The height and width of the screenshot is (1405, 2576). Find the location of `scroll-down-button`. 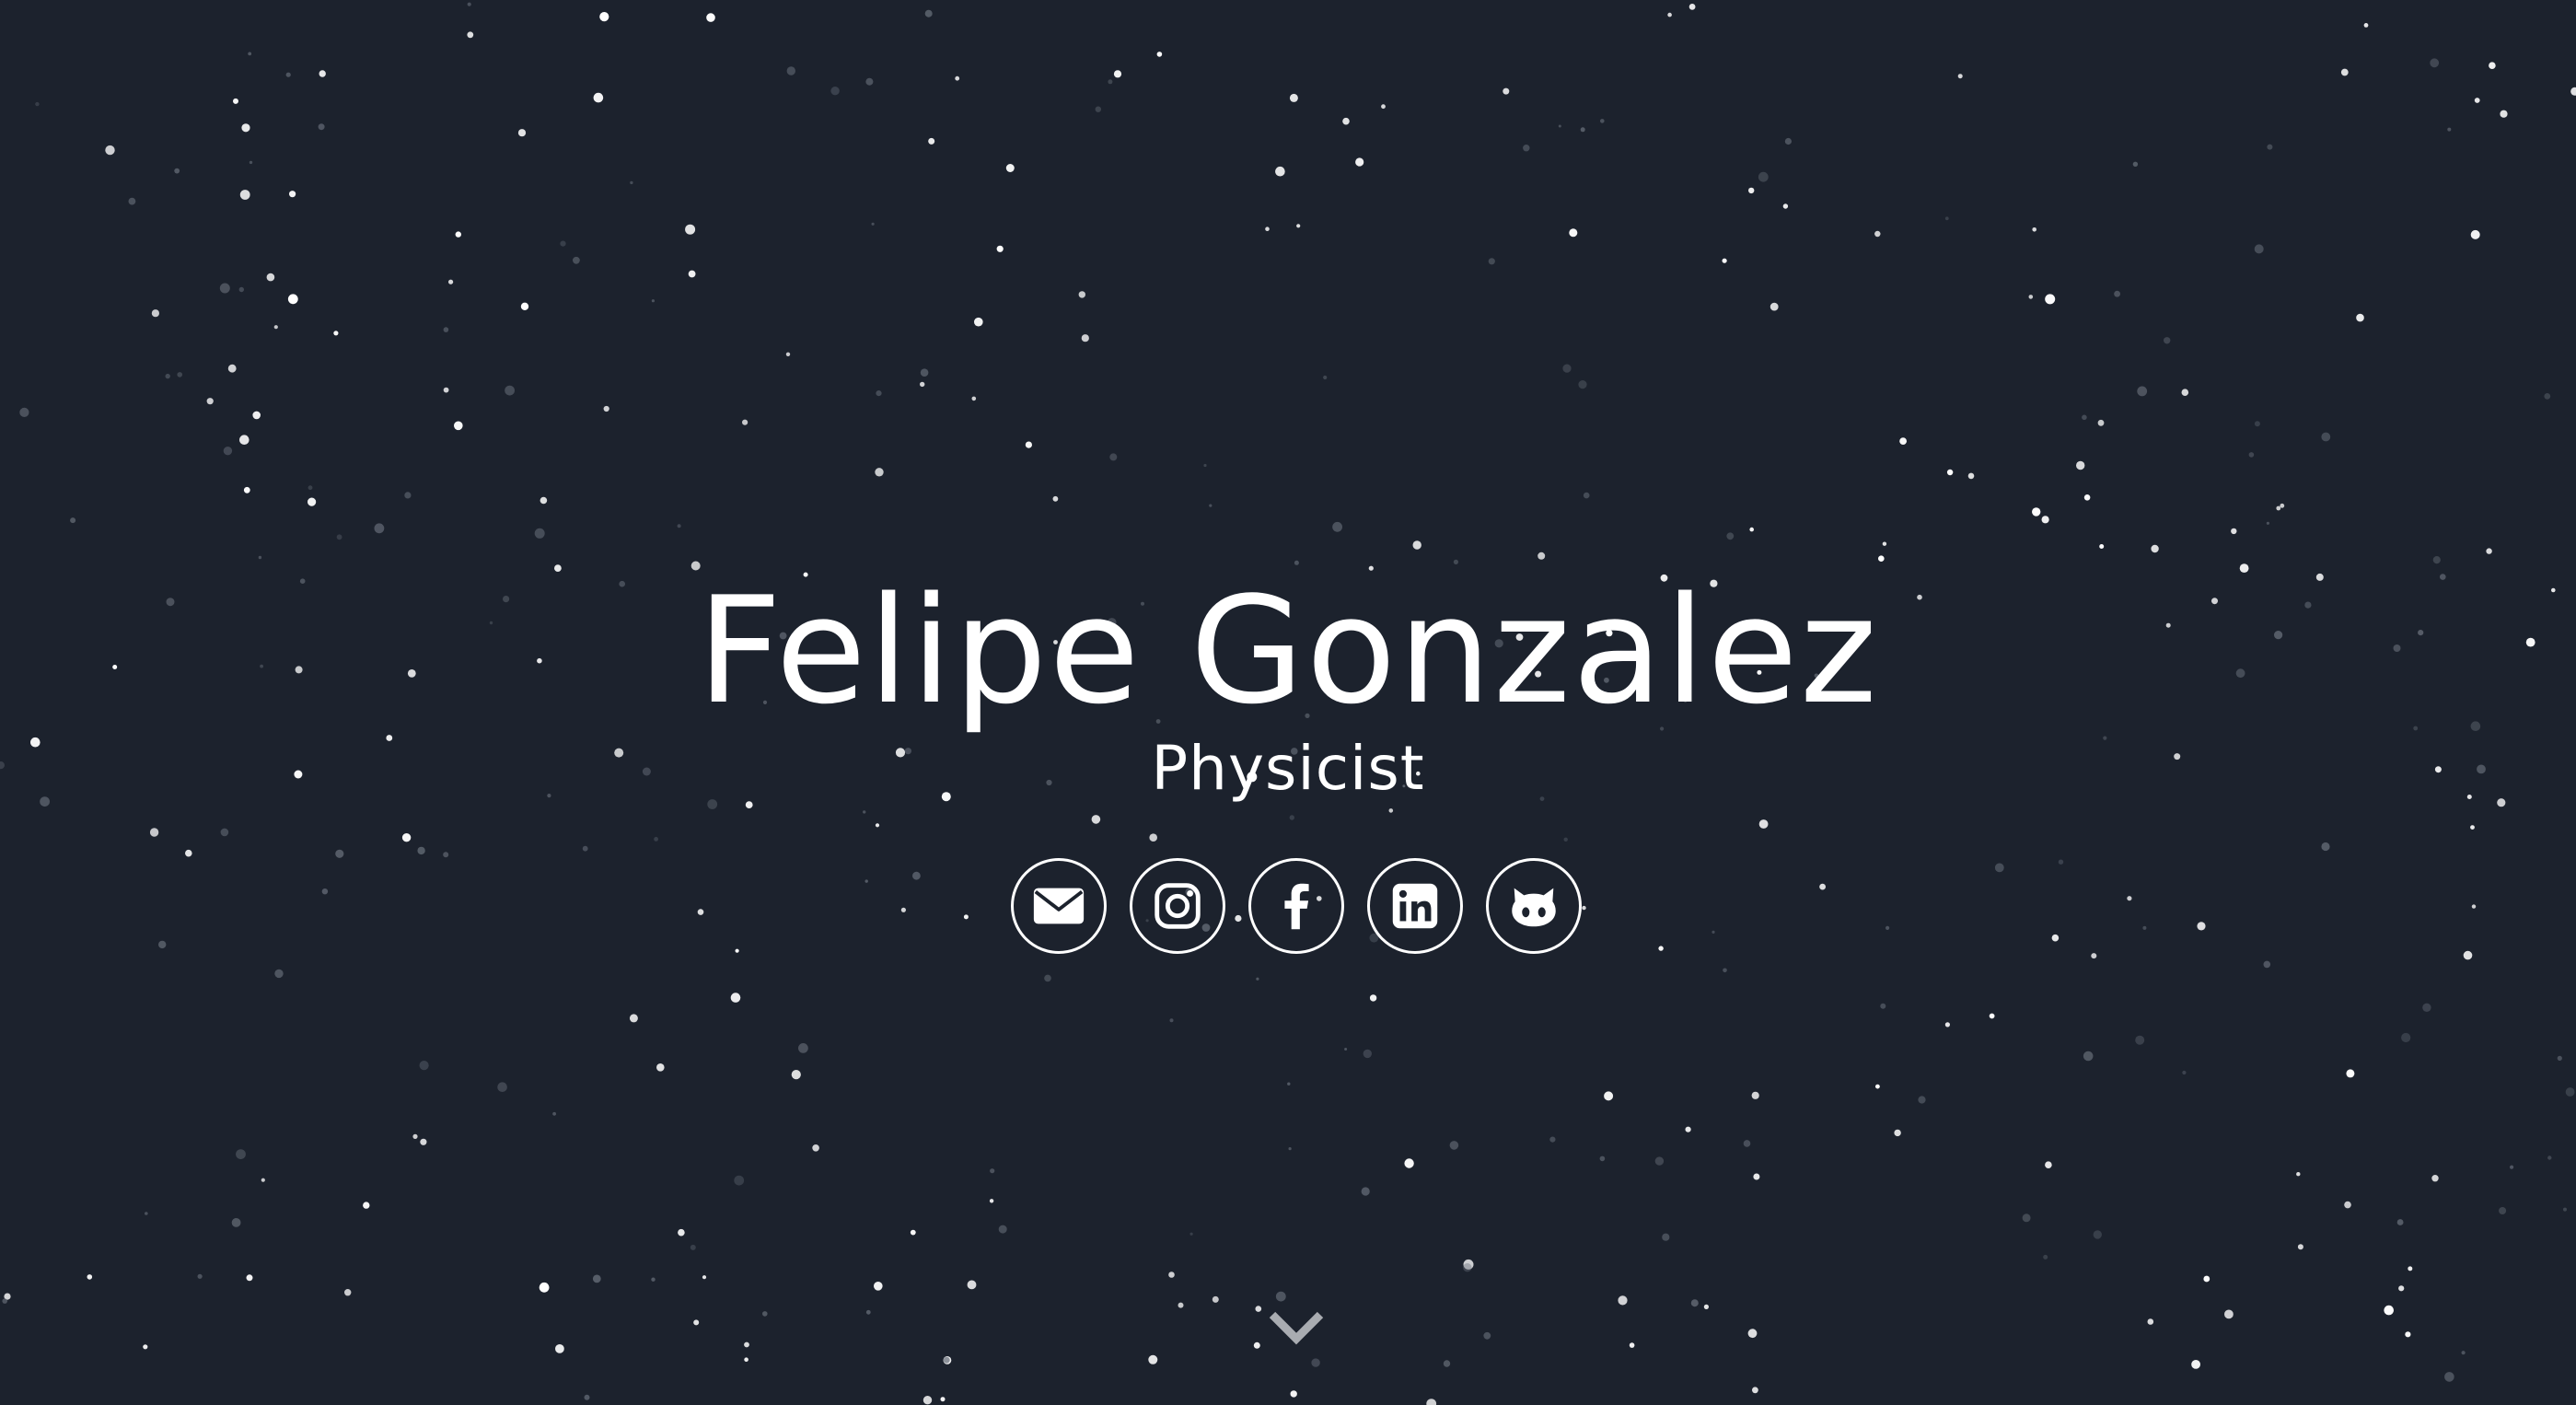

scroll-down-button is located at coordinates (1296, 1328).